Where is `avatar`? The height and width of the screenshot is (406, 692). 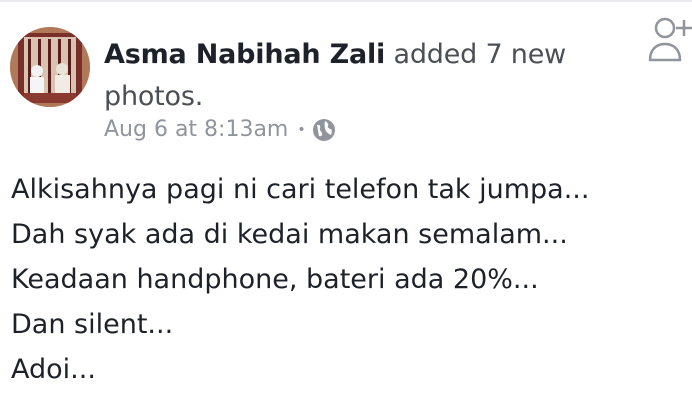
avatar is located at coordinates (50, 67).